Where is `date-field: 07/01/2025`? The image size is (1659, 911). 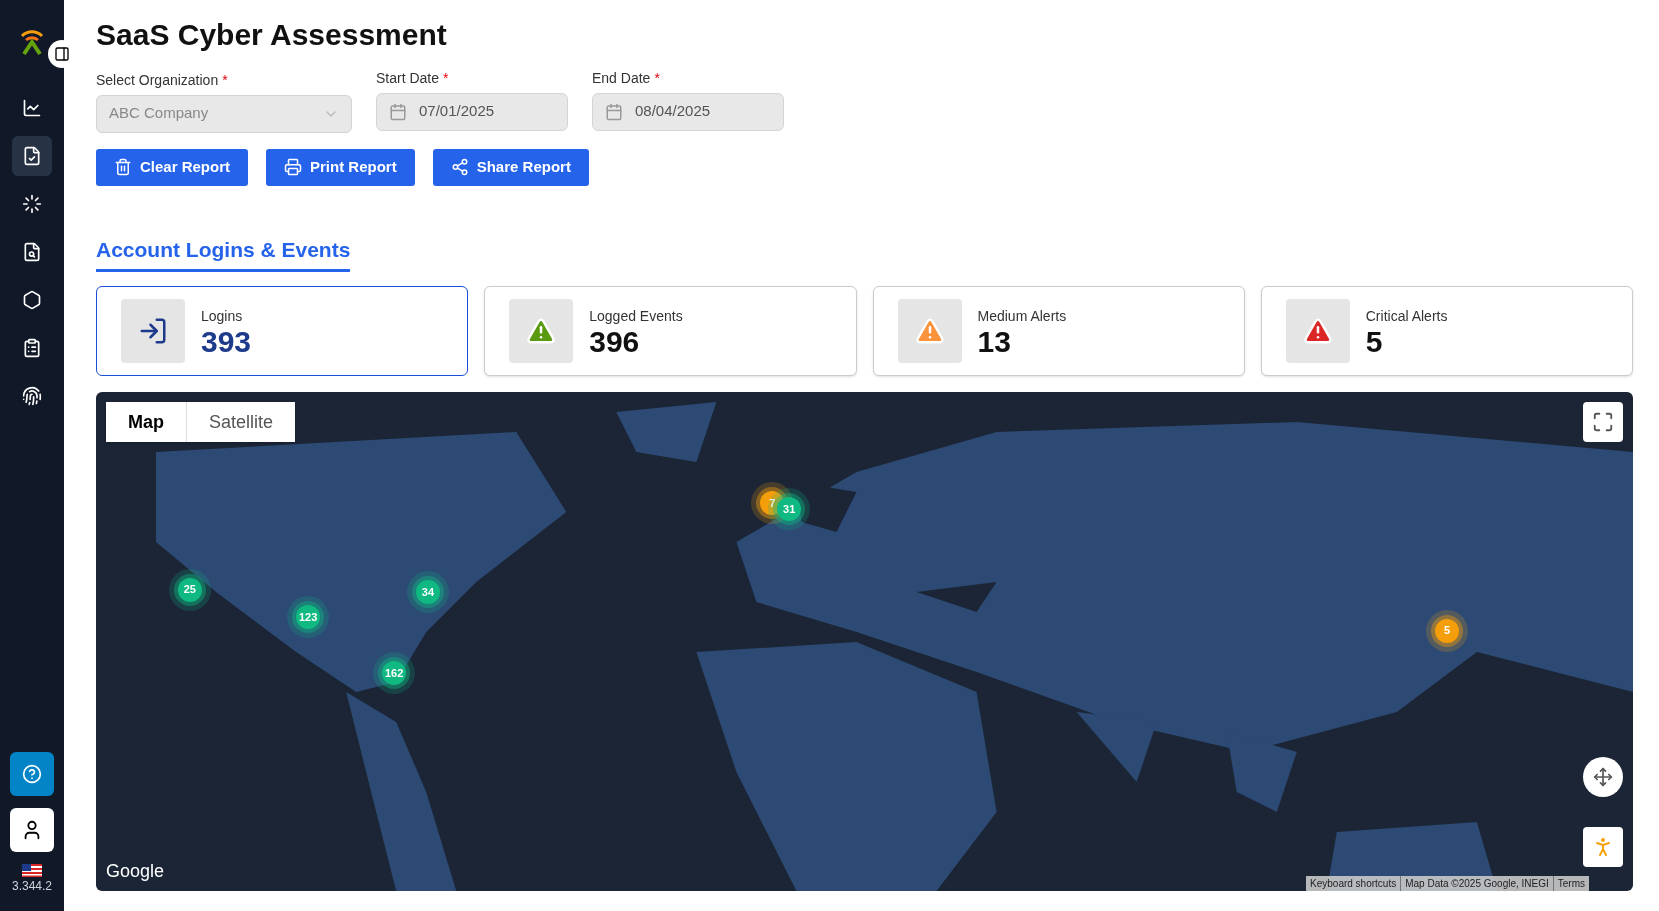 date-field: 07/01/2025 is located at coordinates (472, 111).